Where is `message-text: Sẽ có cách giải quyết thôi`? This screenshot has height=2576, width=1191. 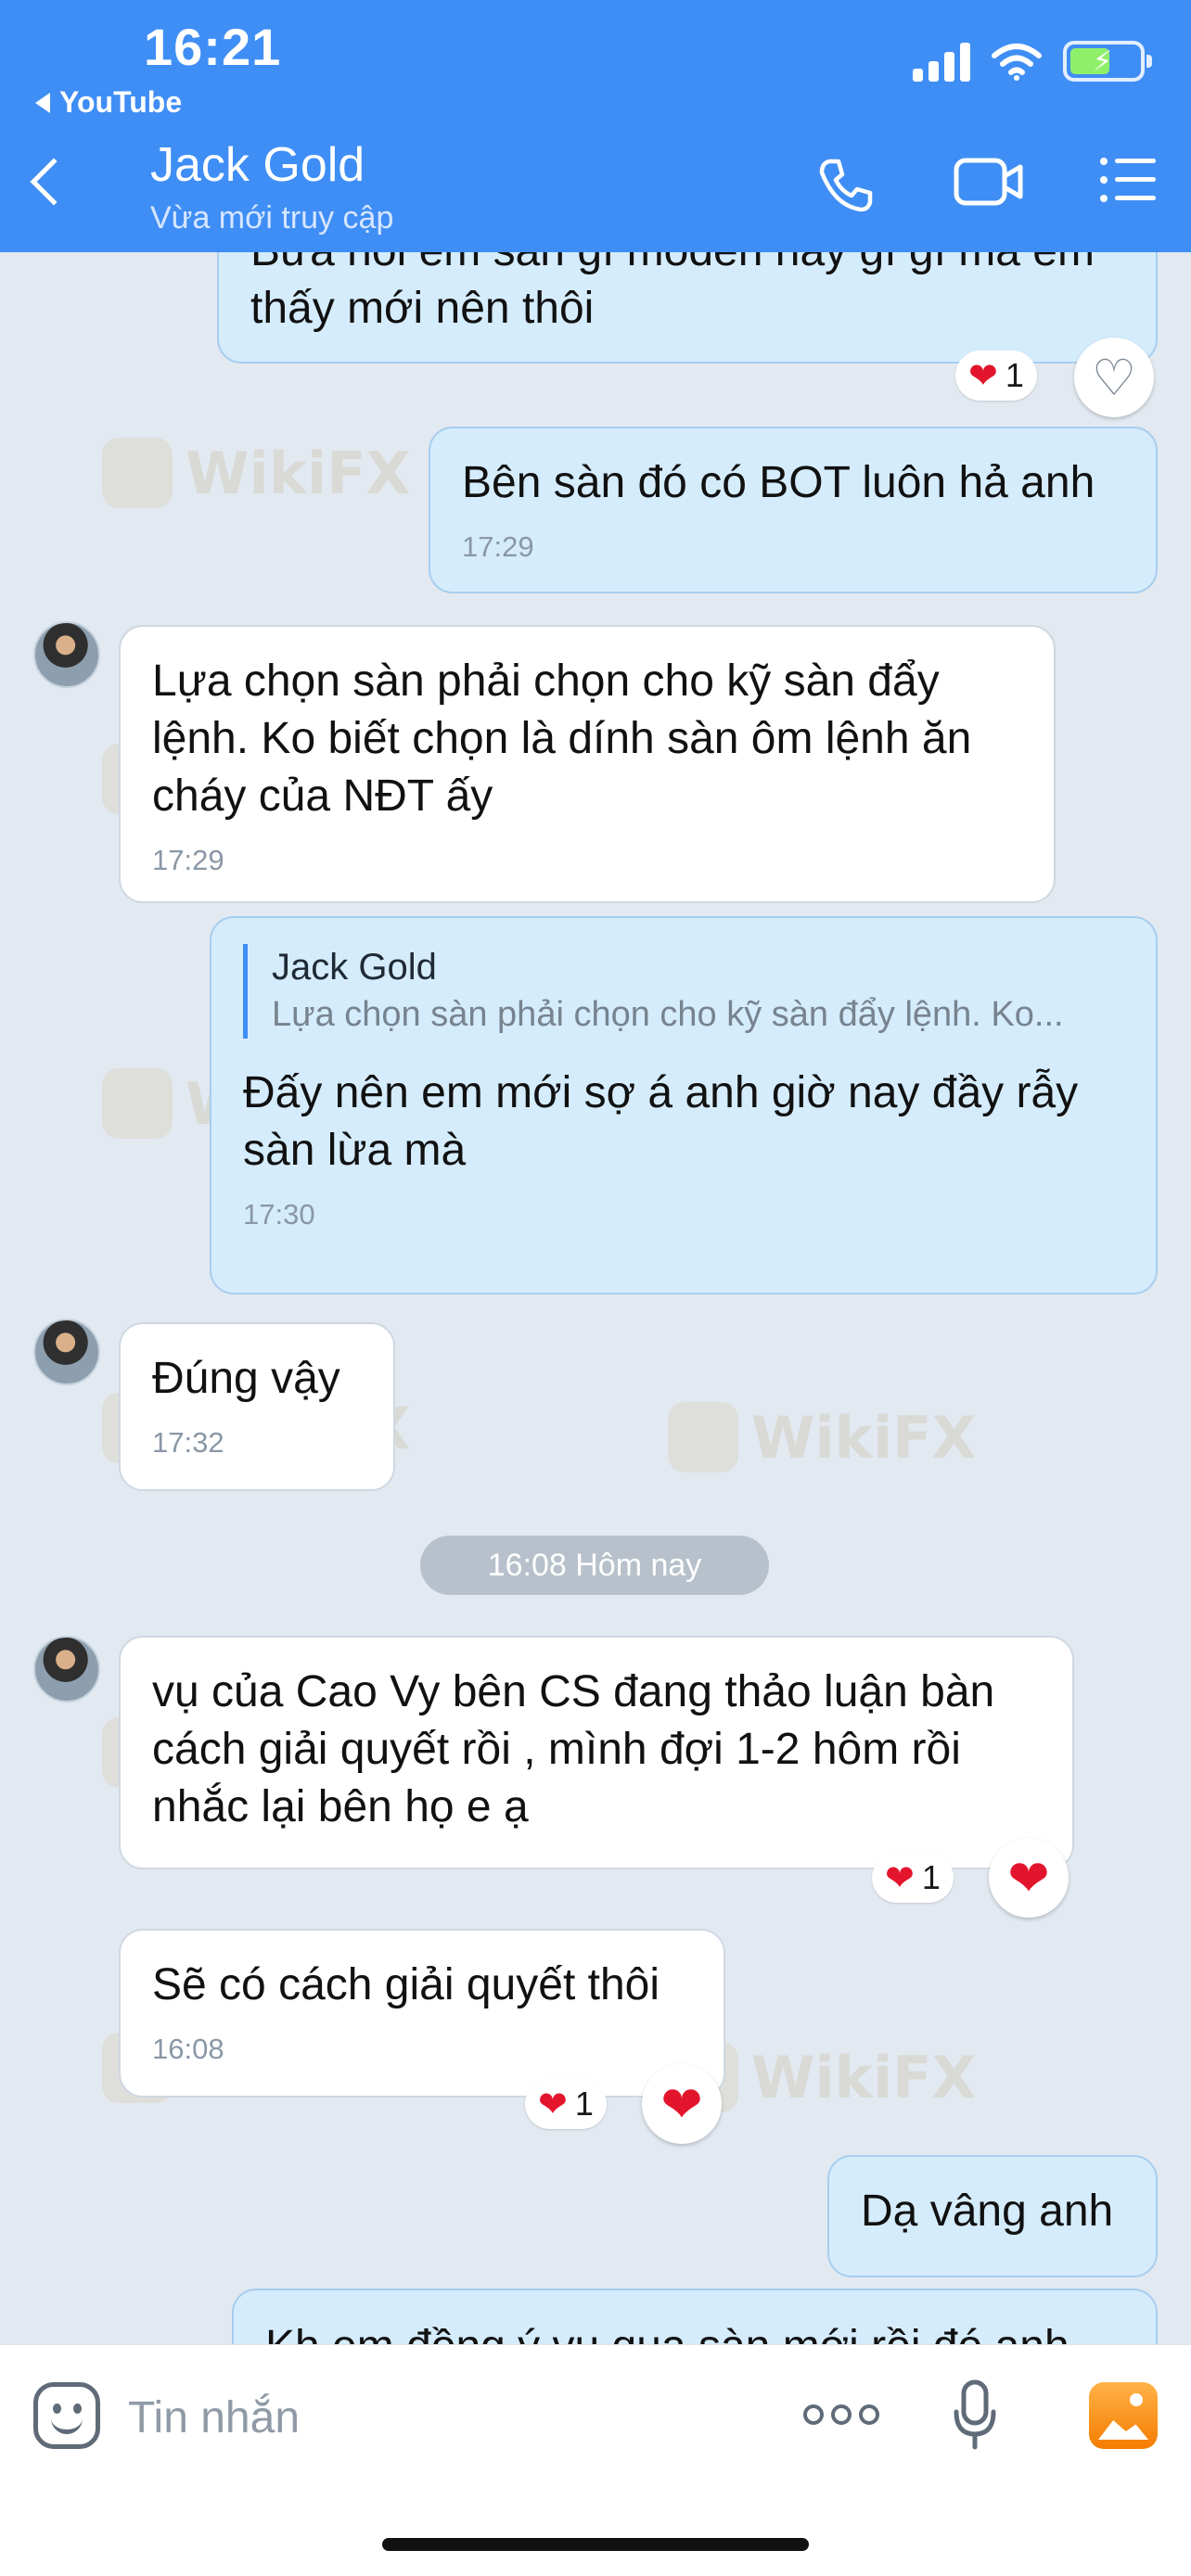 message-text: Sẽ có cách giải quyết thôi is located at coordinates (406, 1984).